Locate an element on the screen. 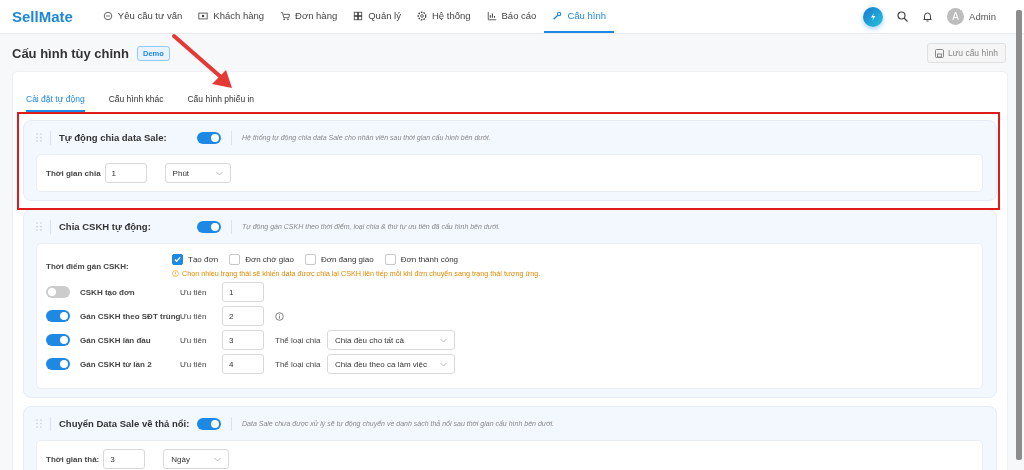  priority-input: 1 is located at coordinates (243, 292).